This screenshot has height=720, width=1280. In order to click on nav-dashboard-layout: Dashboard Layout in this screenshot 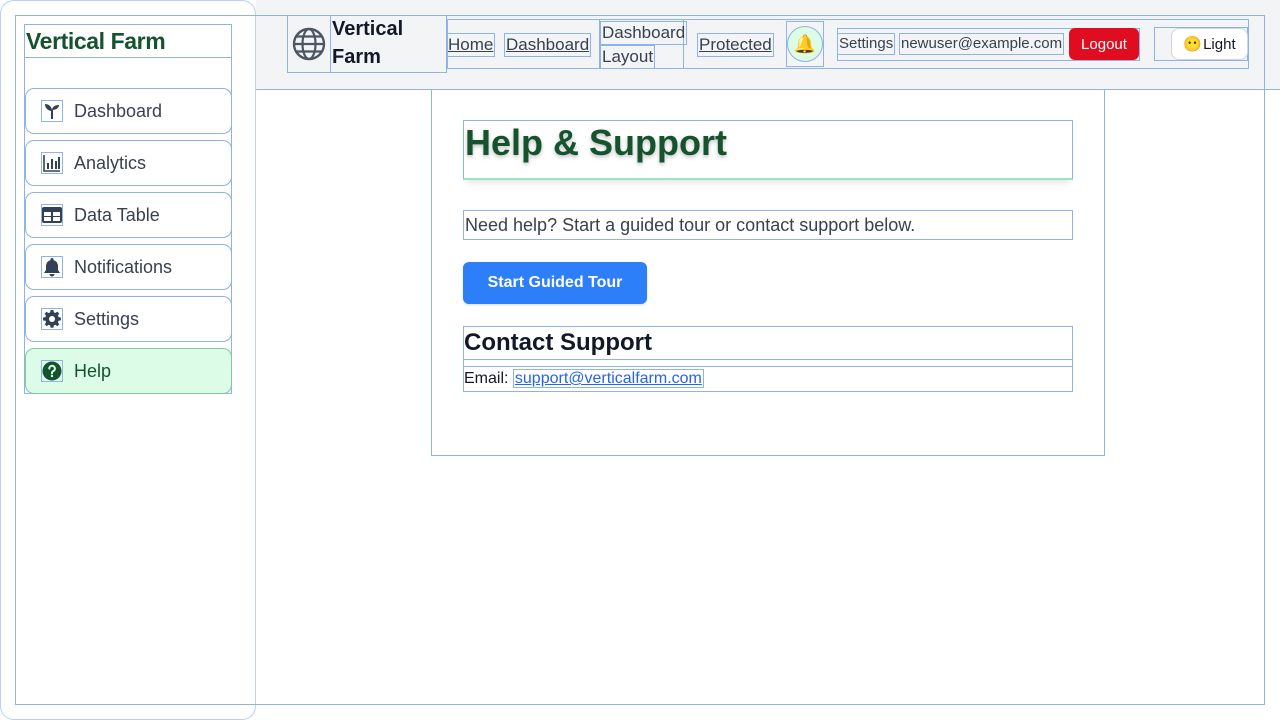, I will do `click(643, 44)`.